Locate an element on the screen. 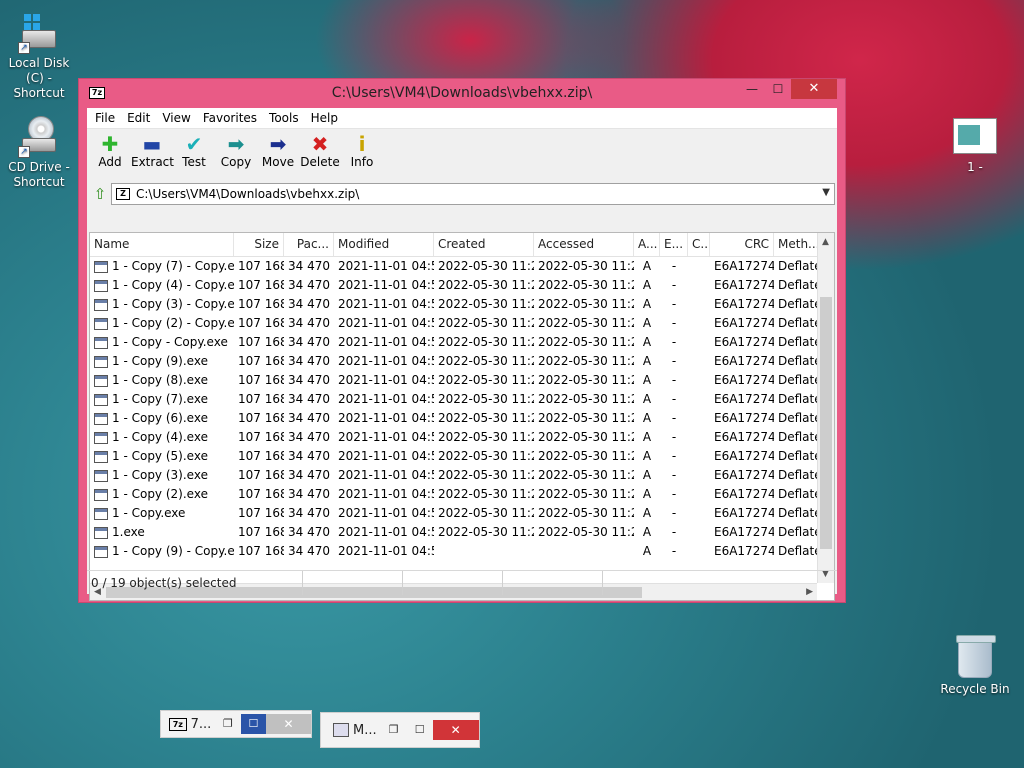  file-name-cell: 1 - Copy (2).exe is located at coordinates (162, 494).